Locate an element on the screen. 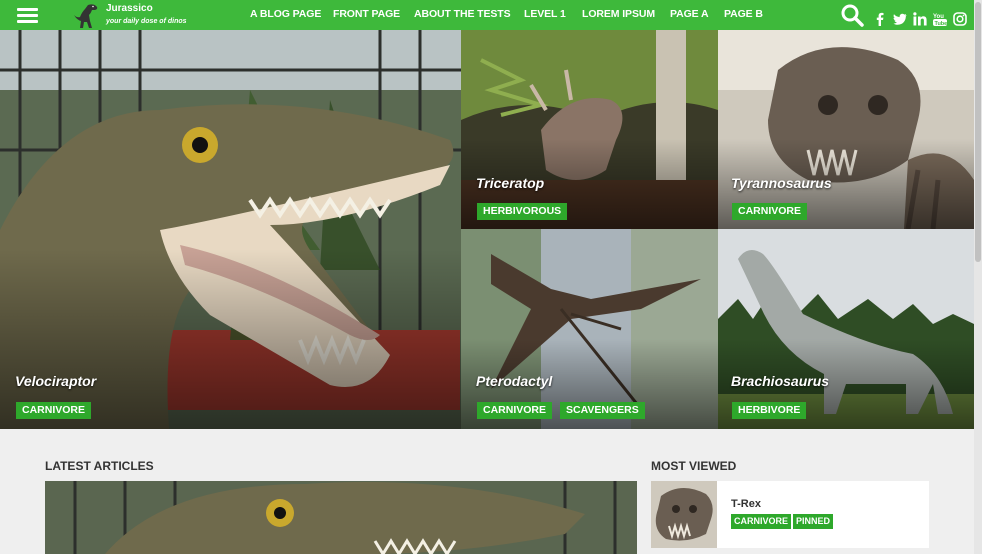  category-tag: HERBIVOROUS is located at coordinates (522, 211).